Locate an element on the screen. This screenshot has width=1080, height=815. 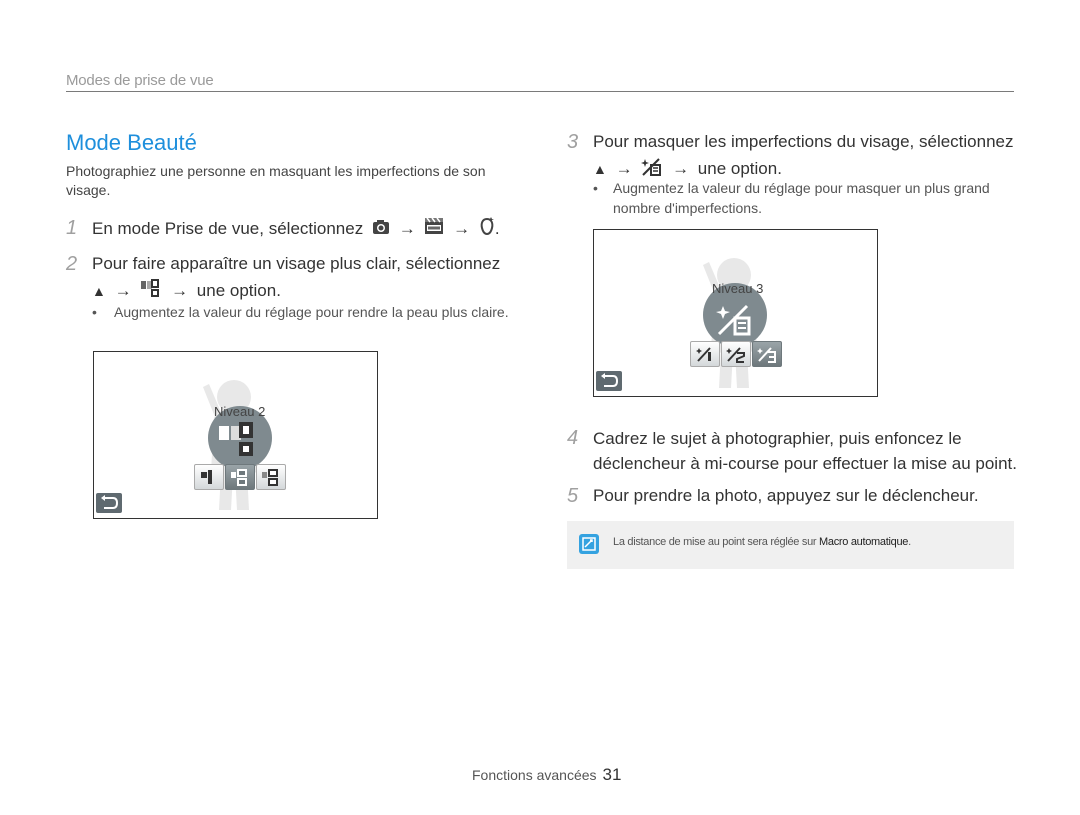
footer-label: Fonctions avancées is located at coordinates (534, 775).